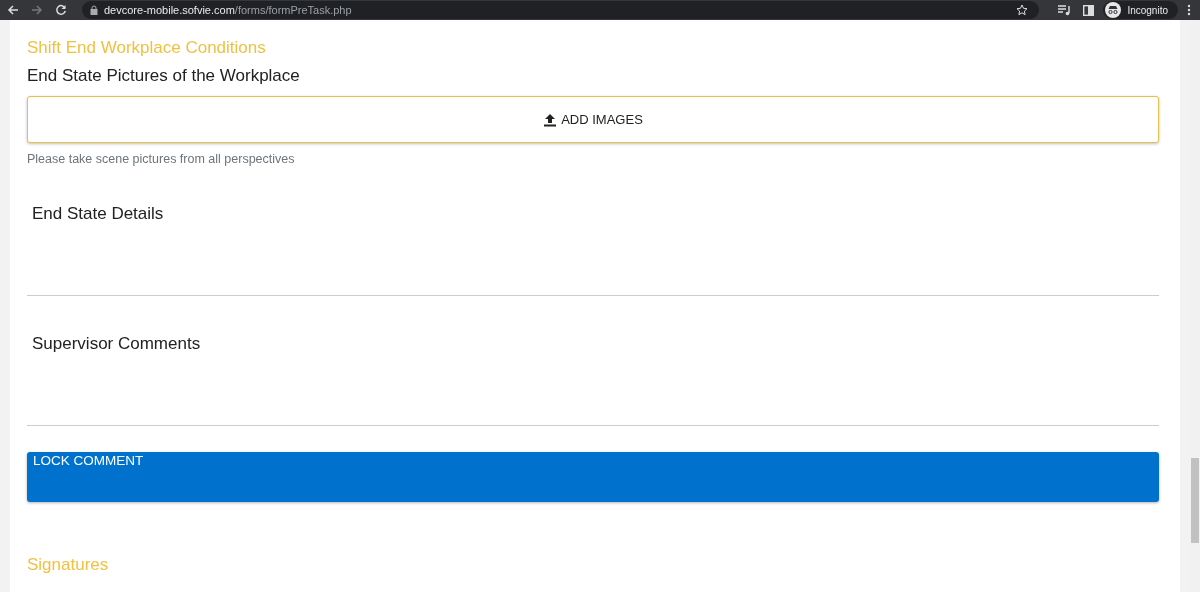 The height and width of the screenshot is (592, 1200). I want to click on scrollbar-thumb, so click(1195, 500).